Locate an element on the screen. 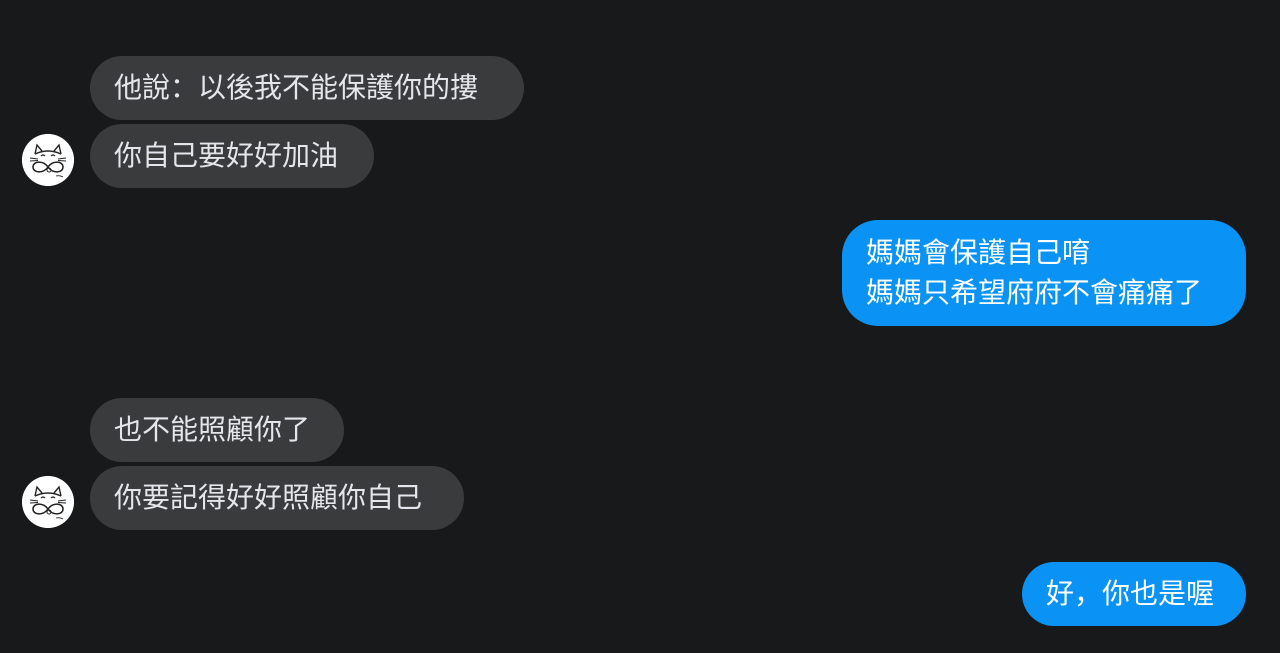  incoming-message-bubble: 也不能照顧你了 is located at coordinates (217, 430).